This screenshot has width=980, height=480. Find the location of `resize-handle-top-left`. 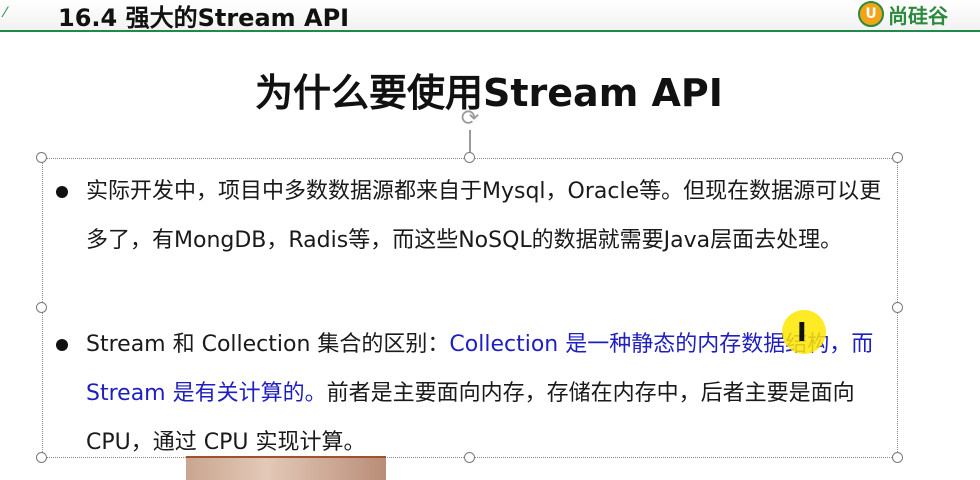

resize-handle-top-left is located at coordinates (41, 157).